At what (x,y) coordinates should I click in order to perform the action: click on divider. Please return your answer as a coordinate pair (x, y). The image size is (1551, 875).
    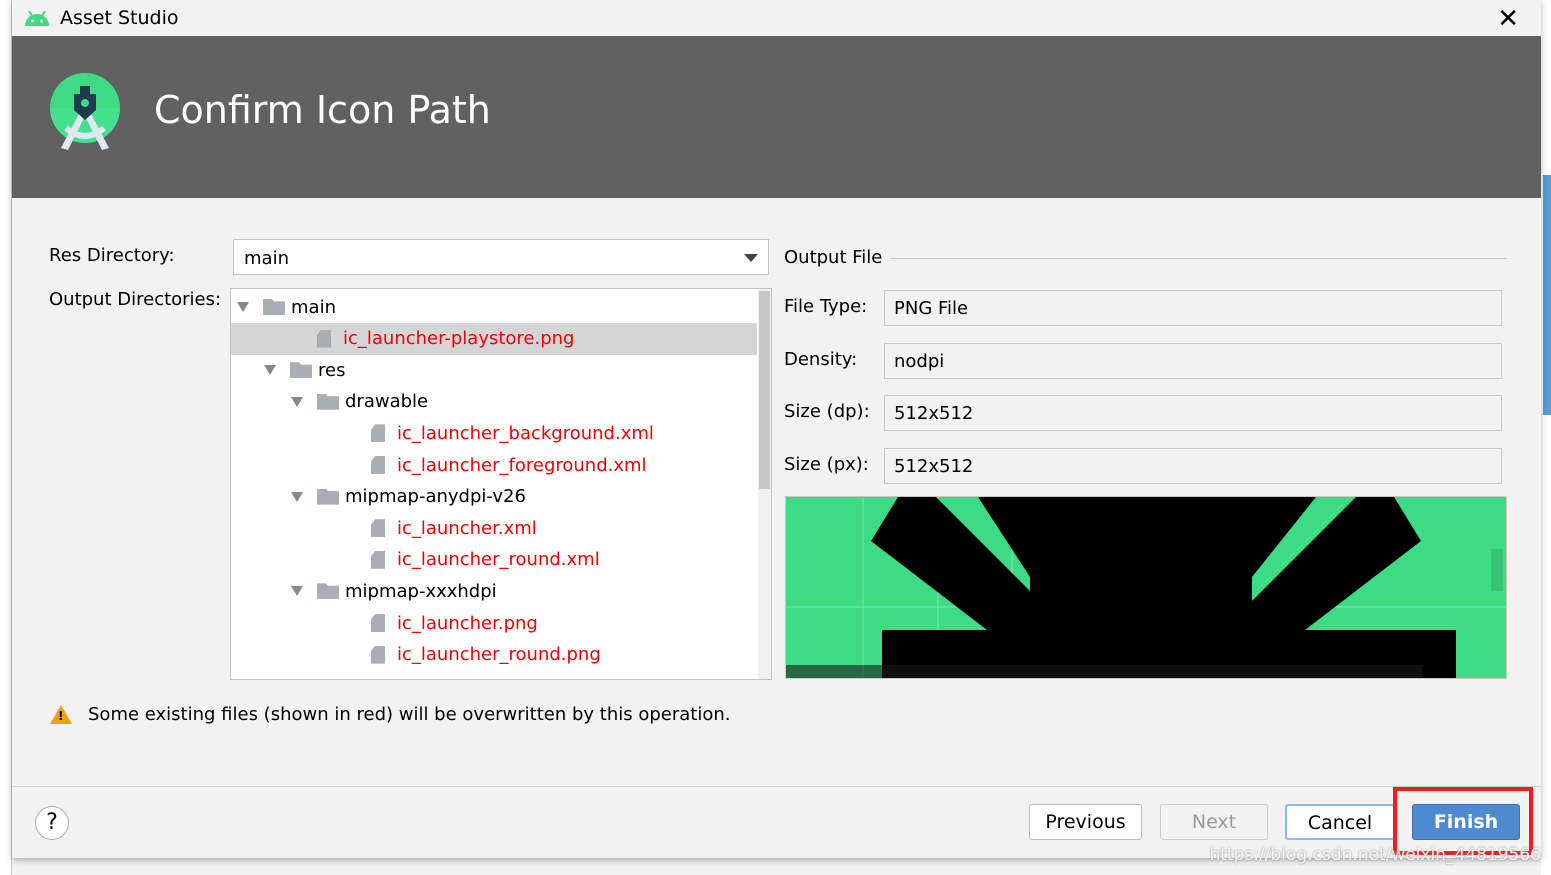
    Looking at the image, I should click on (1198, 258).